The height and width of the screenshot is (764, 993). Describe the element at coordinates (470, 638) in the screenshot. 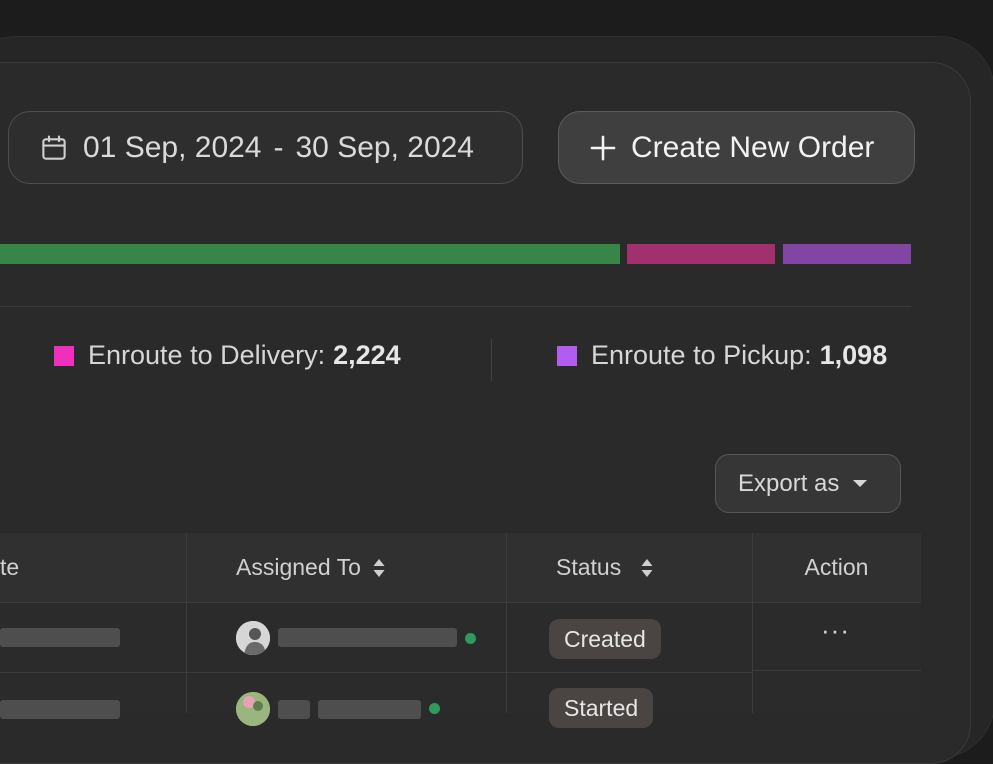

I see `online-status-dot` at that location.